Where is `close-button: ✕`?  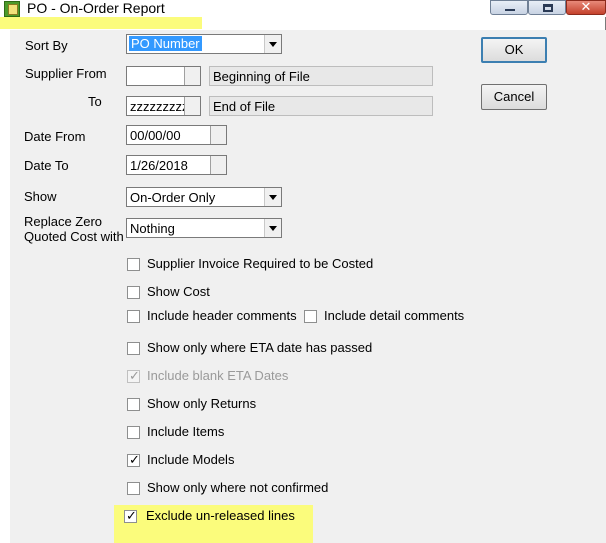 close-button: ✕ is located at coordinates (586, 7).